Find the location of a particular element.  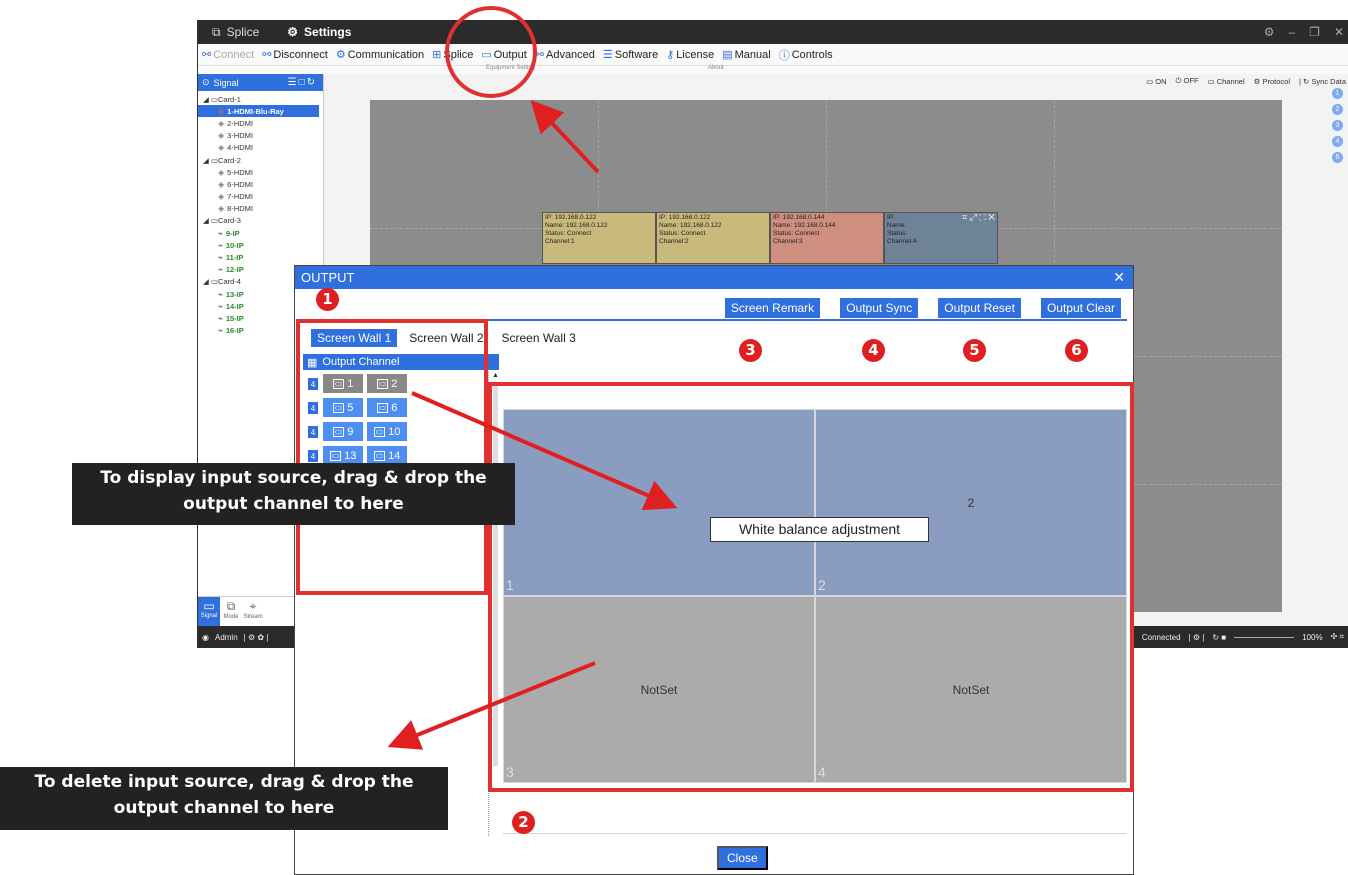

tab-settings: ⚙ Settings is located at coordinates (319, 32).